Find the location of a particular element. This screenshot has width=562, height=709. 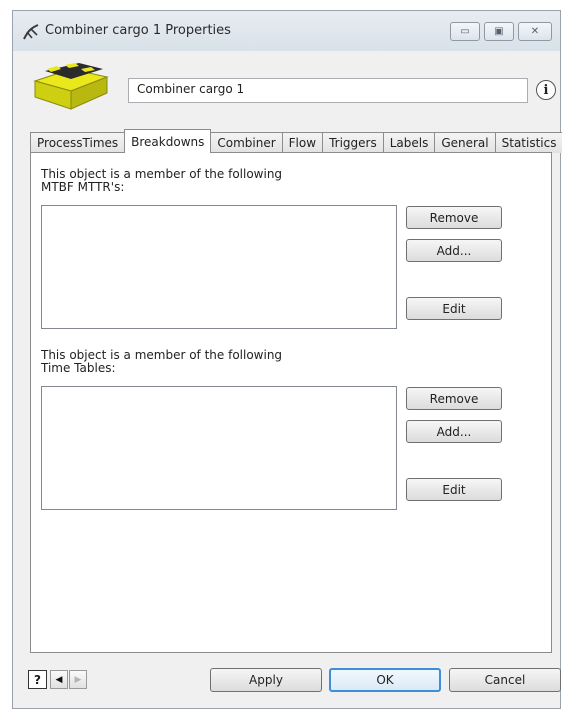

cancel-button: Cancel is located at coordinates (505, 680).